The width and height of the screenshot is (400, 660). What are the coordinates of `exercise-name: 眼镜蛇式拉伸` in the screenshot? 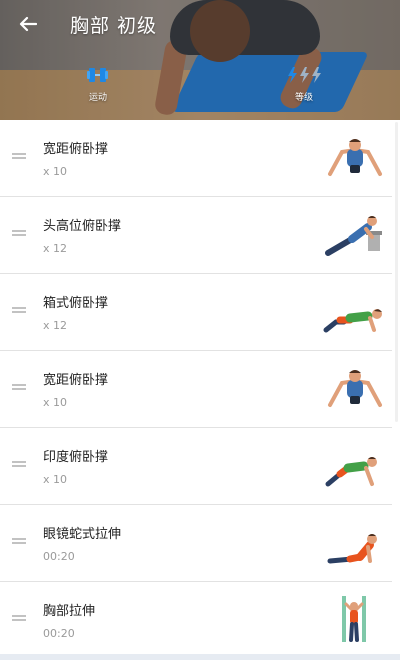 It's located at (82, 534).